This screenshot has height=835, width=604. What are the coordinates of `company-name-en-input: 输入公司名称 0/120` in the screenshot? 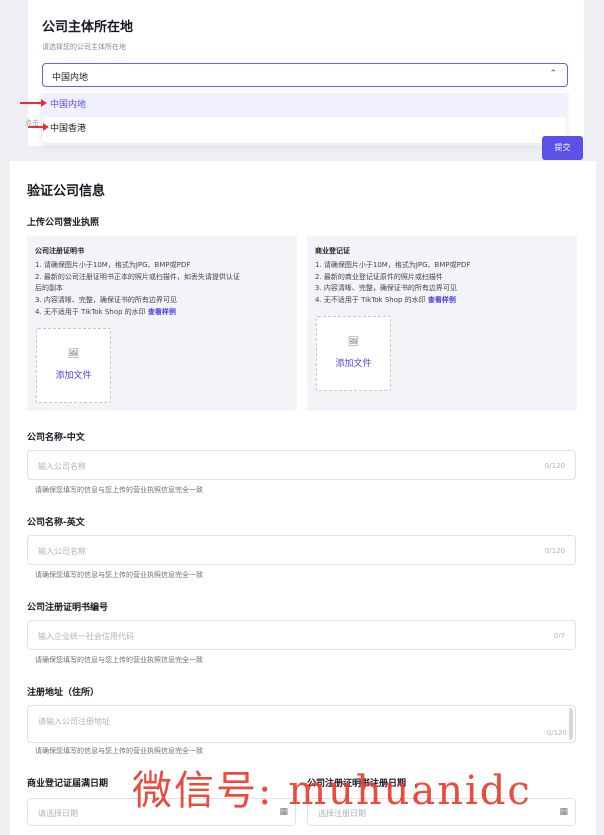 It's located at (301, 550).